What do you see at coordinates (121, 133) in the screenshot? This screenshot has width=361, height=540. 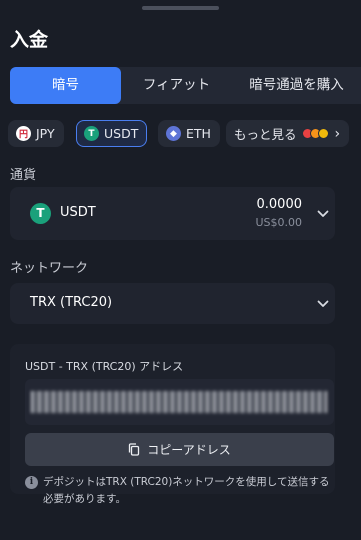 I see `chip-label: USDT` at bounding box center [121, 133].